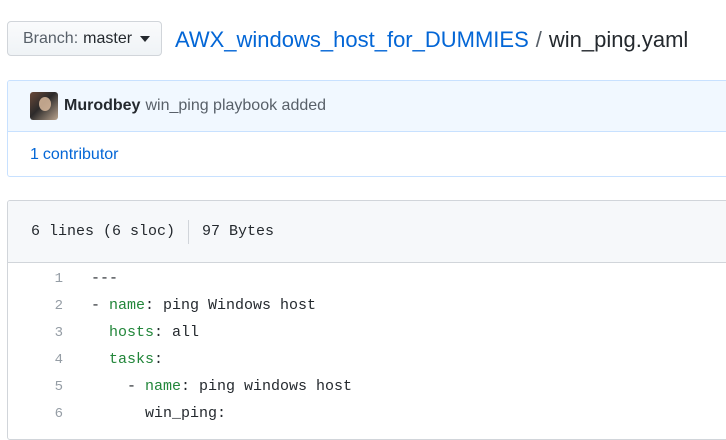 The width and height of the screenshot is (726, 440). I want to click on file-size: 97 Bytes, so click(238, 231).